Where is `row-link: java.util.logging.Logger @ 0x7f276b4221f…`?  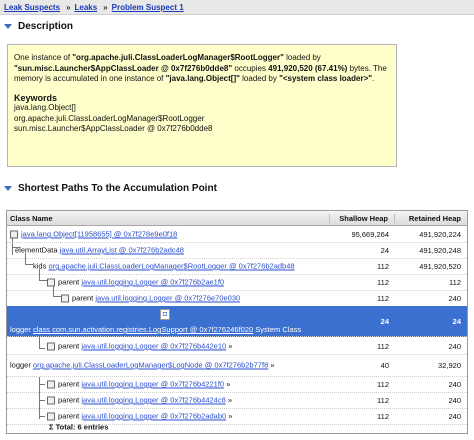
row-link: java.util.logging.Logger @ 0x7f276b4221f… is located at coordinates (152, 383).